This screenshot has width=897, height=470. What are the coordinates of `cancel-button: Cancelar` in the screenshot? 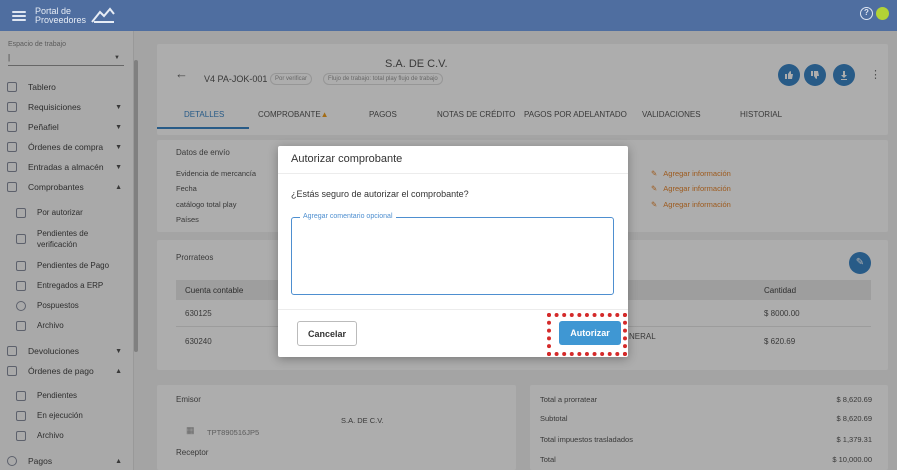 It's located at (327, 333).